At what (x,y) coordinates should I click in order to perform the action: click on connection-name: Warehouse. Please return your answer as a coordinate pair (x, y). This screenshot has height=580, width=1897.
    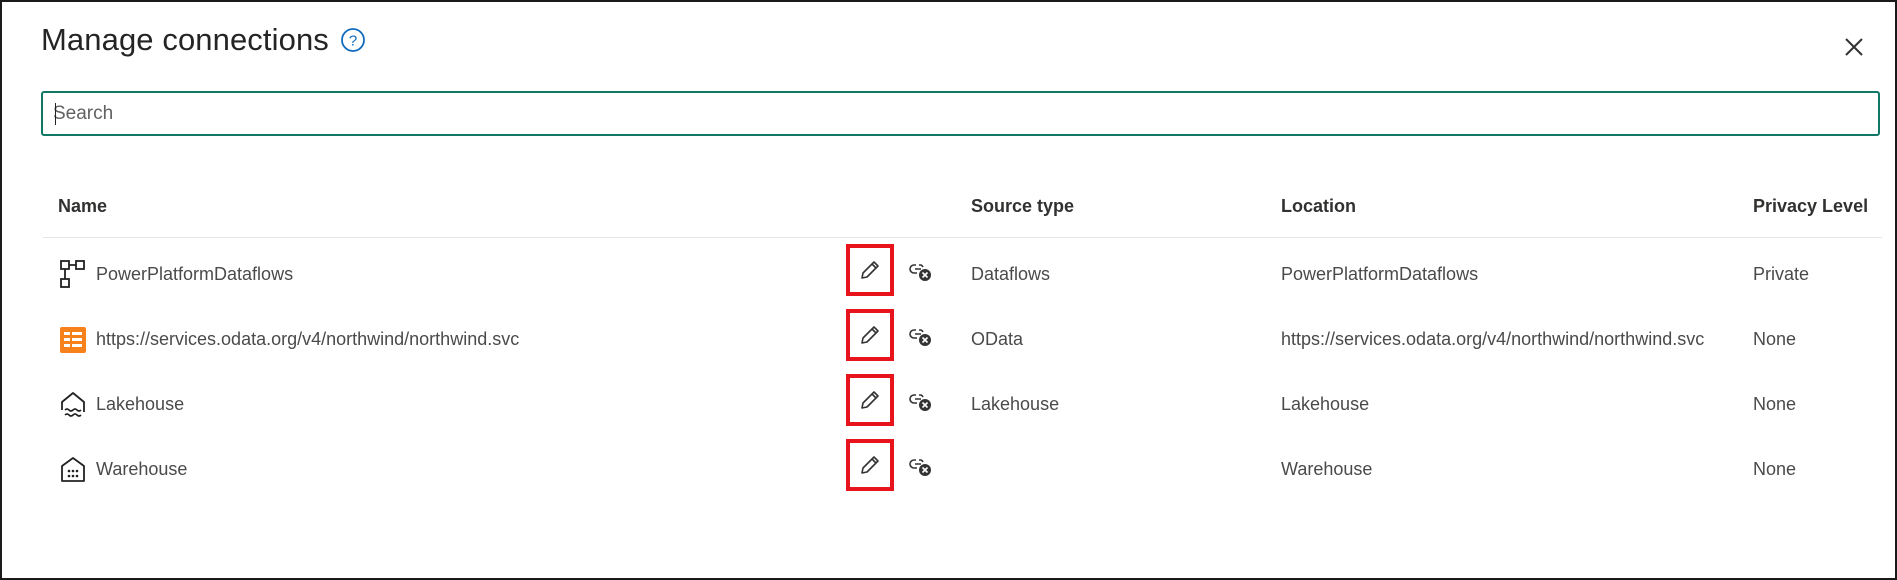
    Looking at the image, I should click on (142, 469).